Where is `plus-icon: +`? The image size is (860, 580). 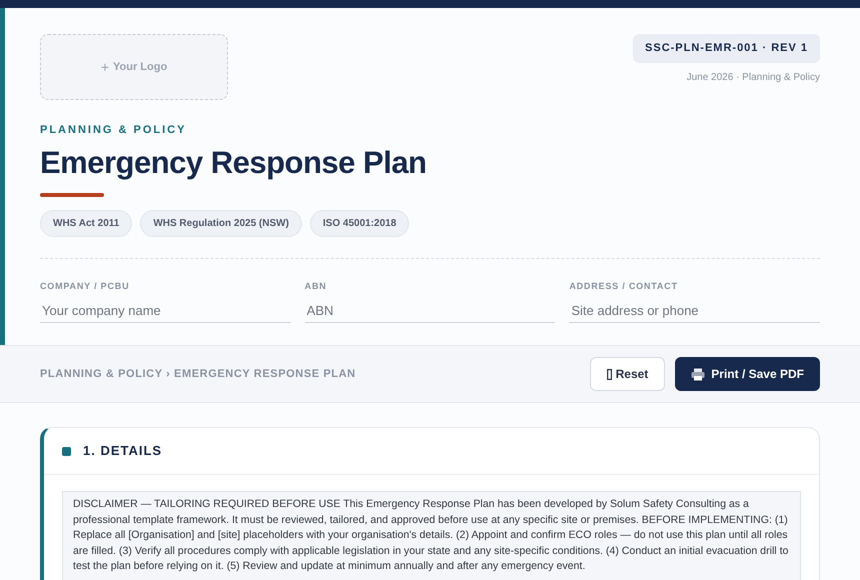
plus-icon: + is located at coordinates (104, 67).